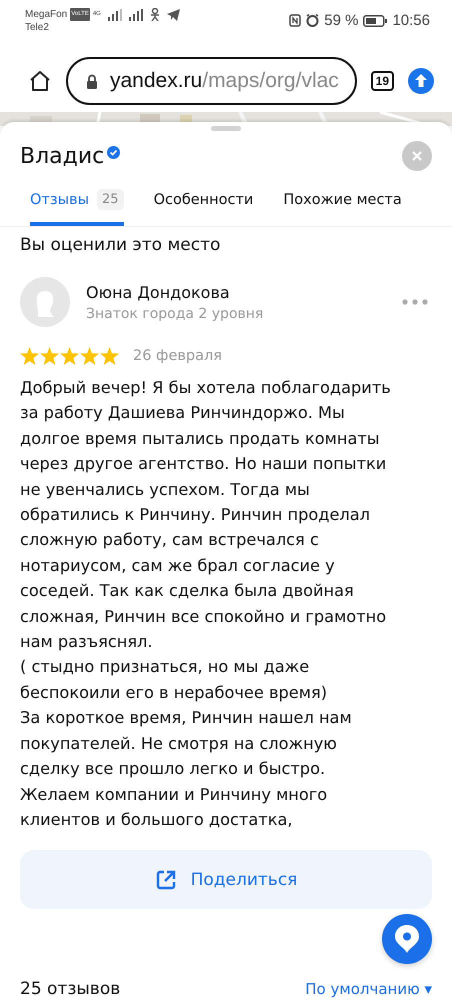  What do you see at coordinates (77, 207) in the screenshot?
I see `tab: Отзывы 25` at bounding box center [77, 207].